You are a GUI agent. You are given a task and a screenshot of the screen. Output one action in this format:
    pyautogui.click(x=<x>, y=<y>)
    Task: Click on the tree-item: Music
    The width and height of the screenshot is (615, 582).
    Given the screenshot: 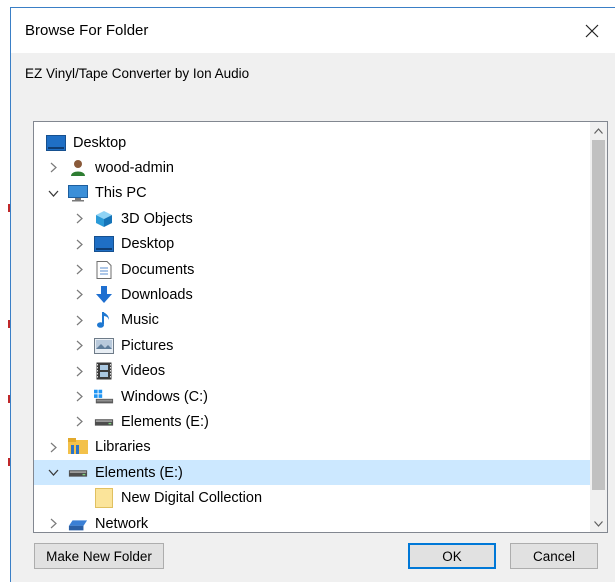 What is the action you would take?
    pyautogui.click(x=312, y=320)
    